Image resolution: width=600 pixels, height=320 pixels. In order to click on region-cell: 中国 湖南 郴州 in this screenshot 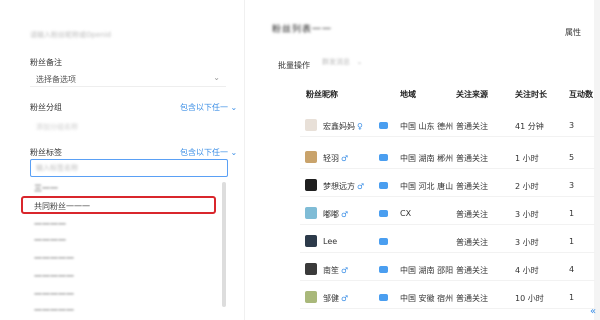, I will do `click(427, 158)`.